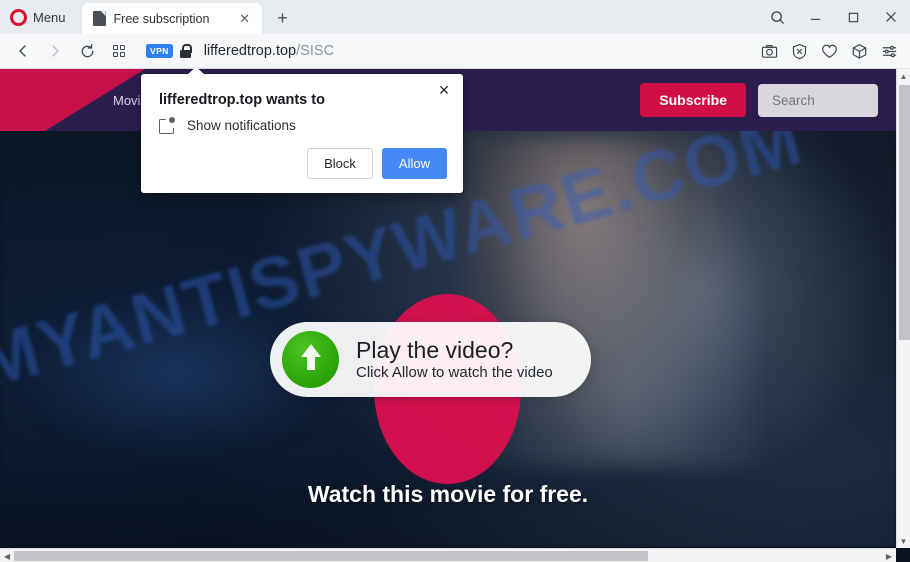  What do you see at coordinates (159, 51) in the screenshot?
I see `vpn-badge: VPN` at bounding box center [159, 51].